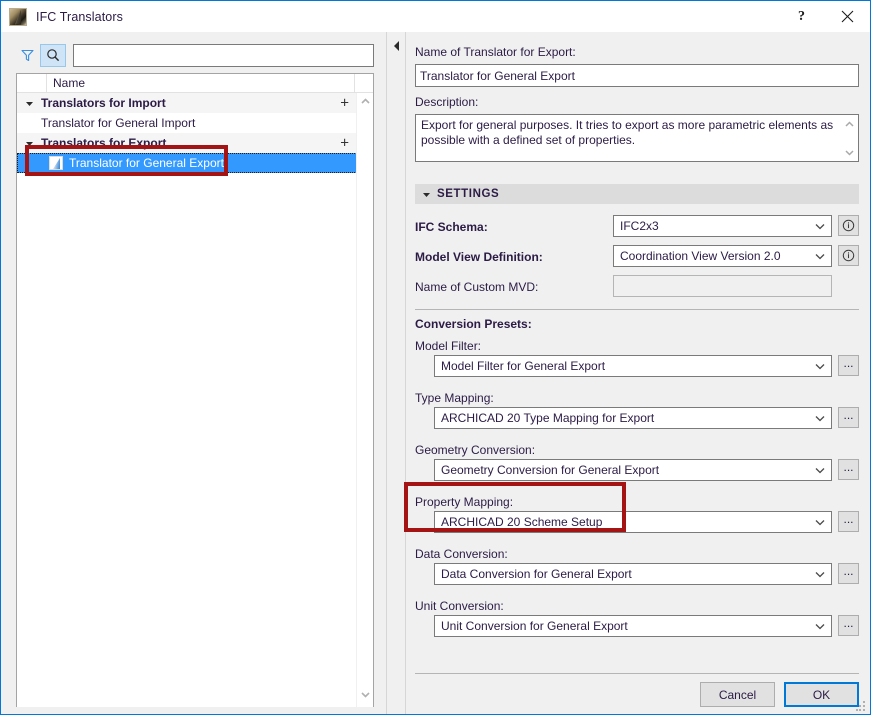 The image size is (871, 715). What do you see at coordinates (637, 673) in the screenshot?
I see `footer-divider` at bounding box center [637, 673].